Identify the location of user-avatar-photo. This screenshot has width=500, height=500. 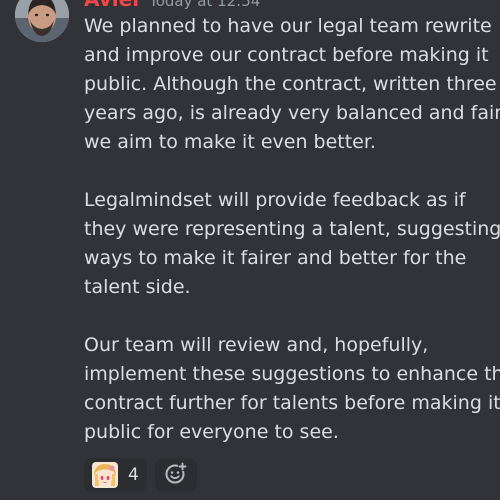
(42, 21).